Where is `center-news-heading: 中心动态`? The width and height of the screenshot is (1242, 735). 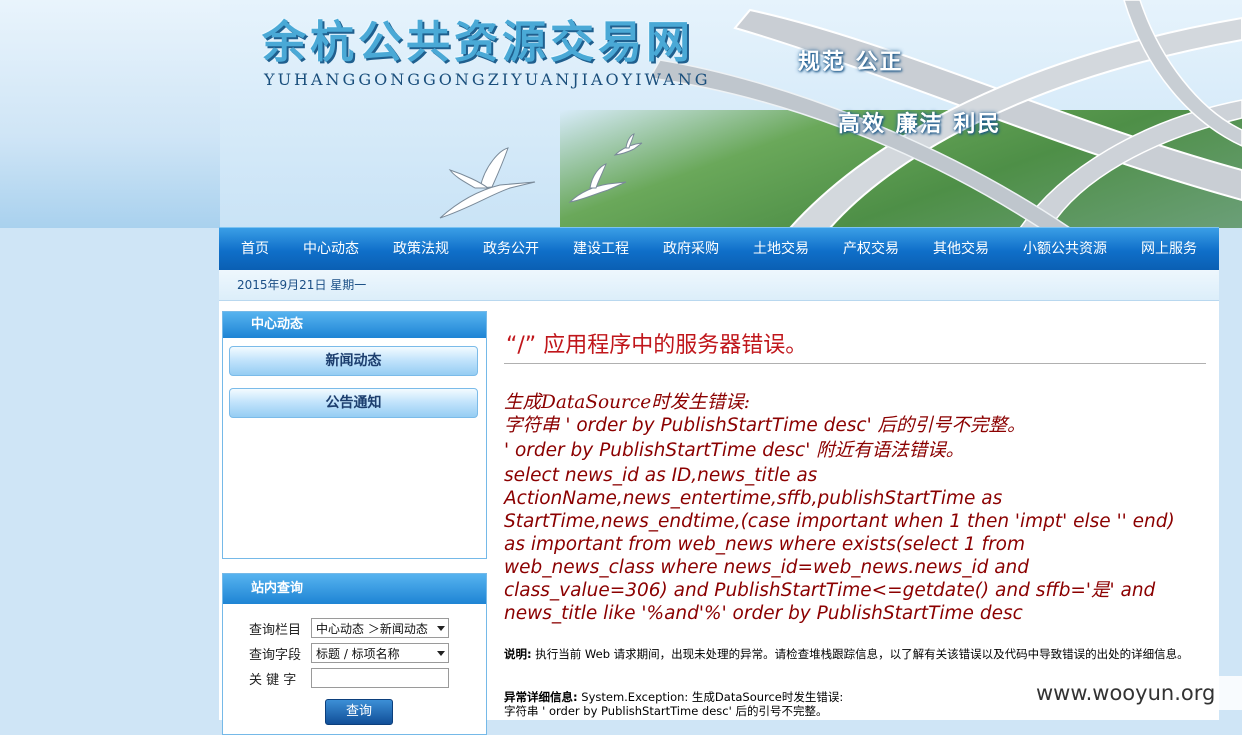 center-news-heading: 中心动态 is located at coordinates (354, 325).